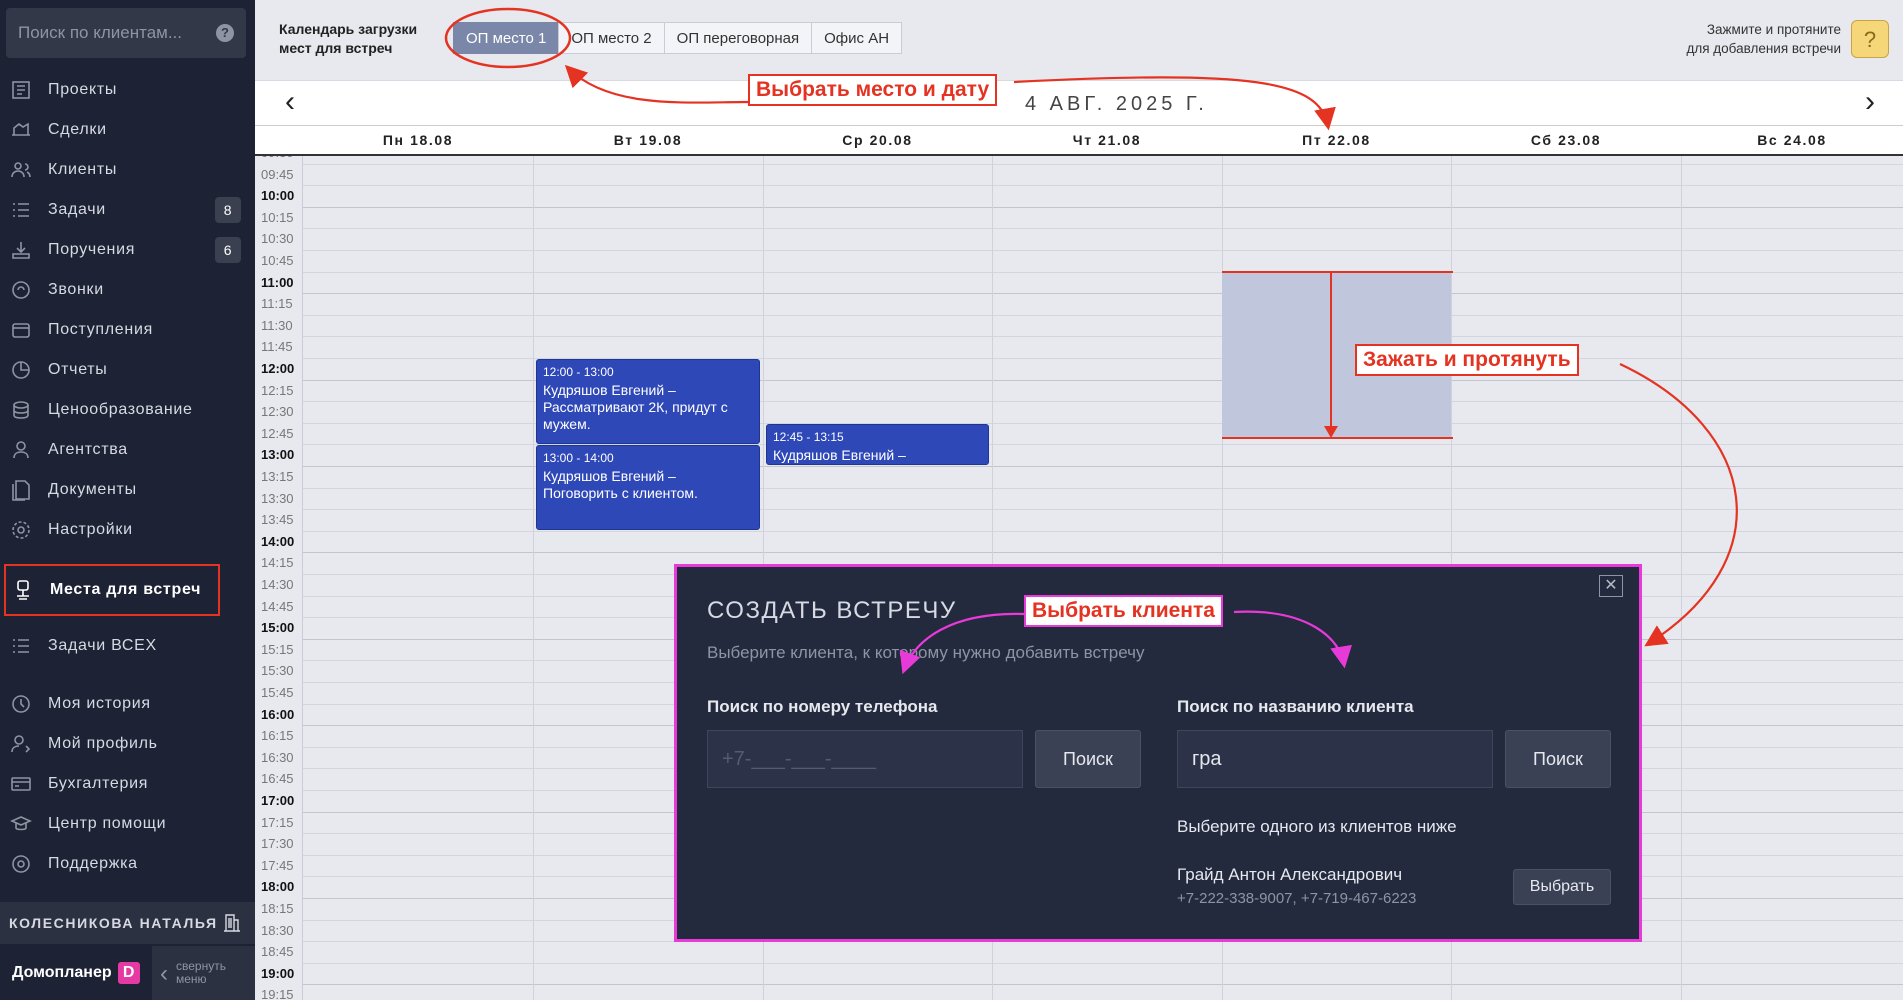 This screenshot has height=1000, width=1903. I want to click on sidebar-item-pricing: Ценообразование, so click(127, 410).